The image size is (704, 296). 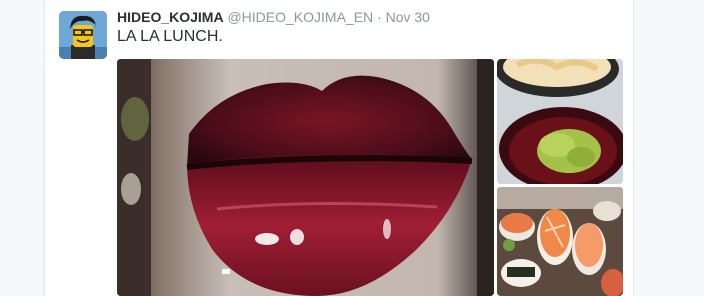 I want to click on sushi-photo-icon, so click(x=560, y=241).